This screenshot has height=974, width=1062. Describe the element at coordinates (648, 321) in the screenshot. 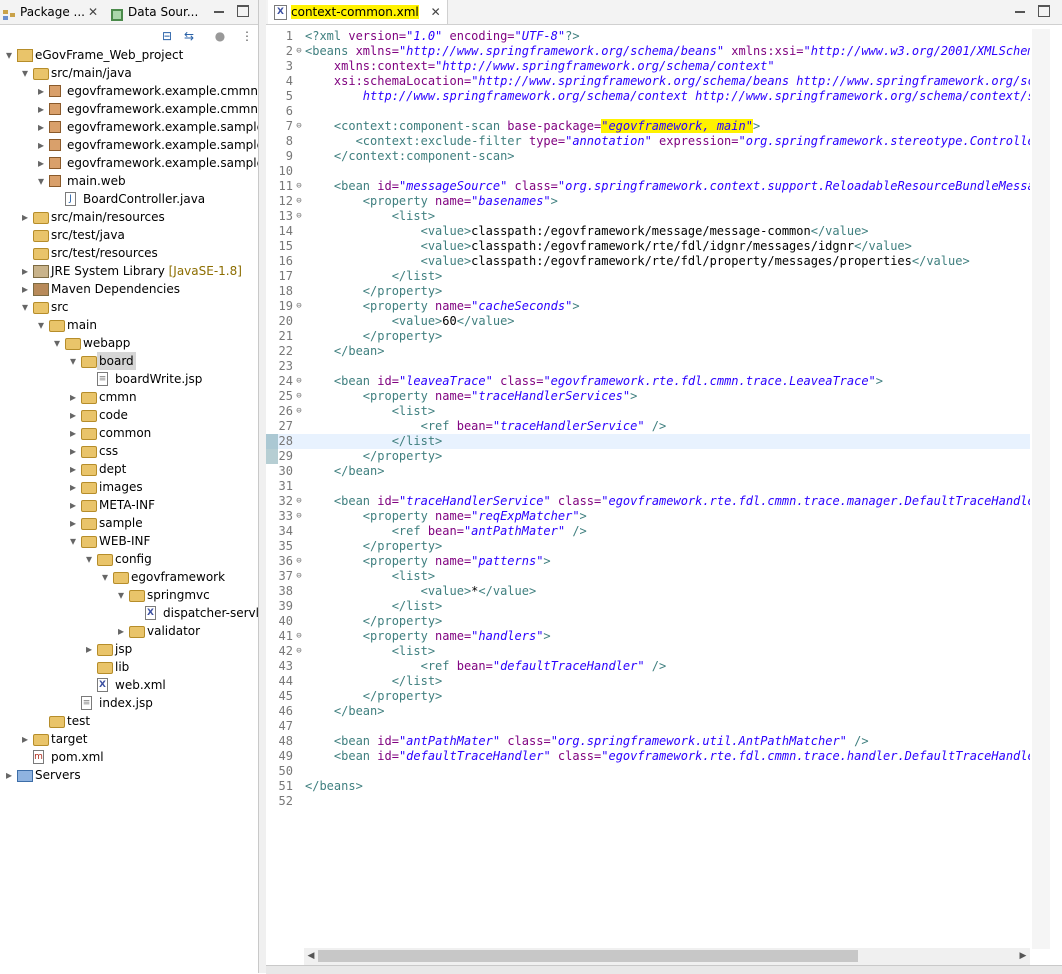

I see `code-line: 20 <value>60</value>` at that location.